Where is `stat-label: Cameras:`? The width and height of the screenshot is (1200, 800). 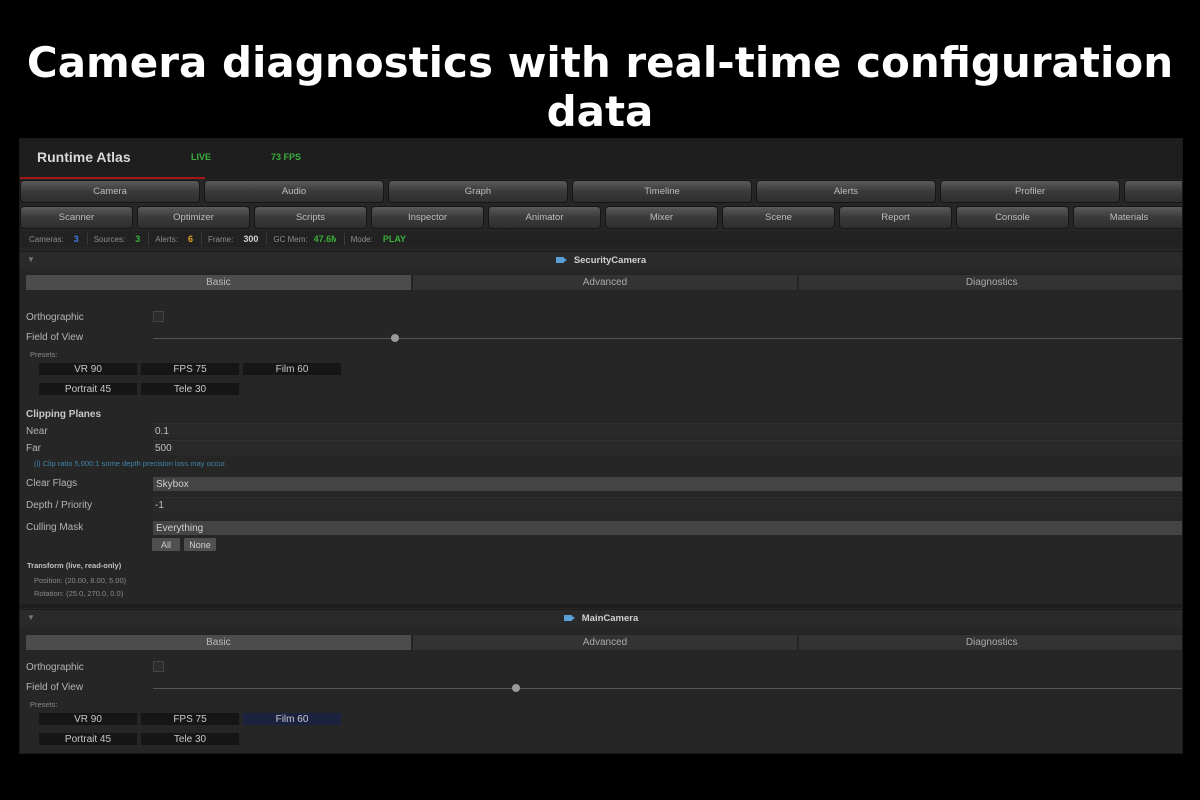
stat-label: Cameras: is located at coordinates (46, 239).